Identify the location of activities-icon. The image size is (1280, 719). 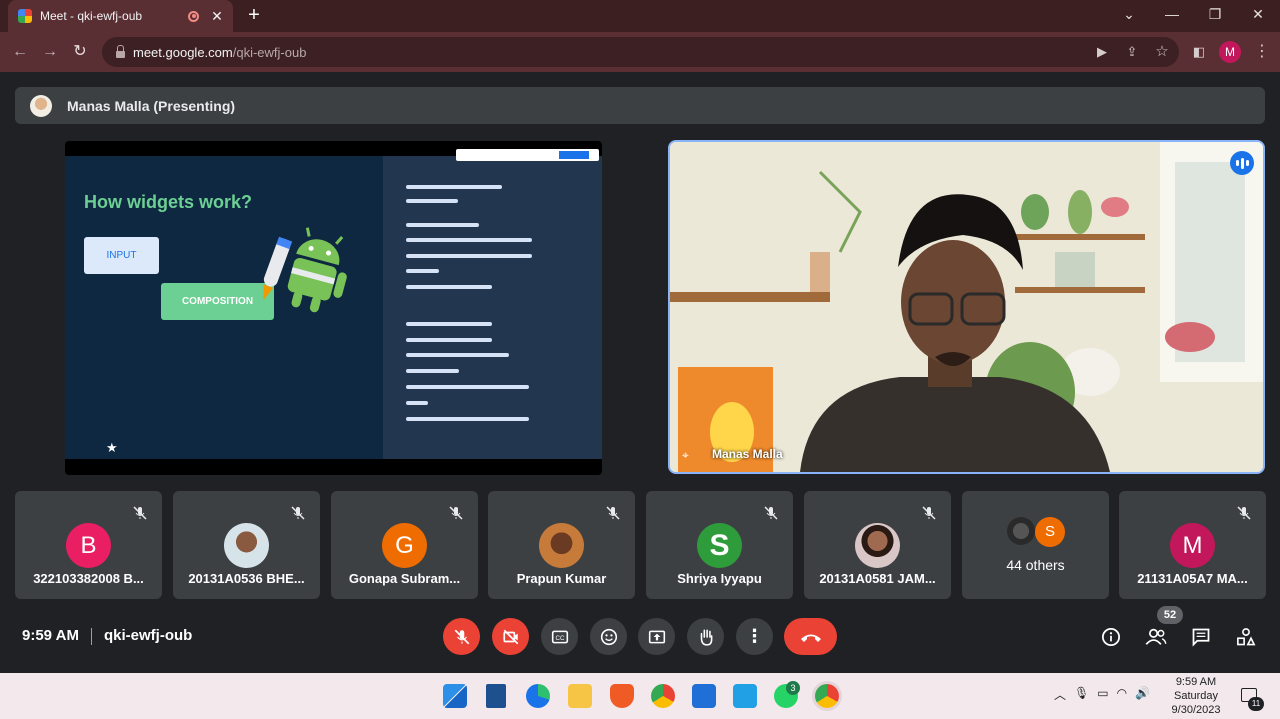
(1246, 637).